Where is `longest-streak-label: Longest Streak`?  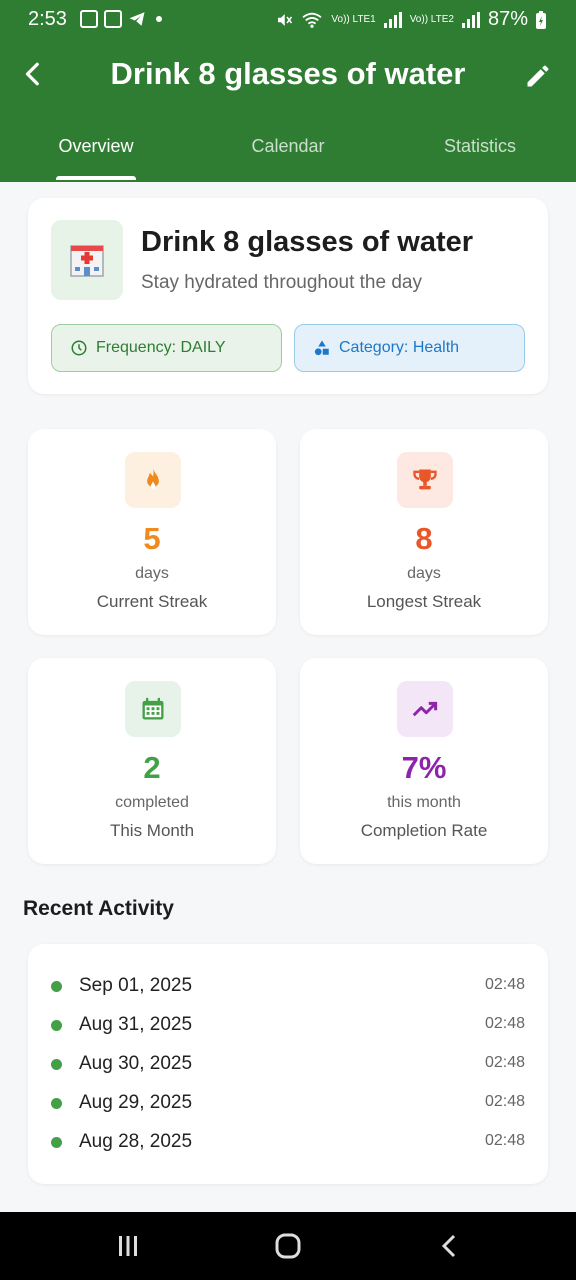
longest-streak-label: Longest Streak is located at coordinates (424, 601).